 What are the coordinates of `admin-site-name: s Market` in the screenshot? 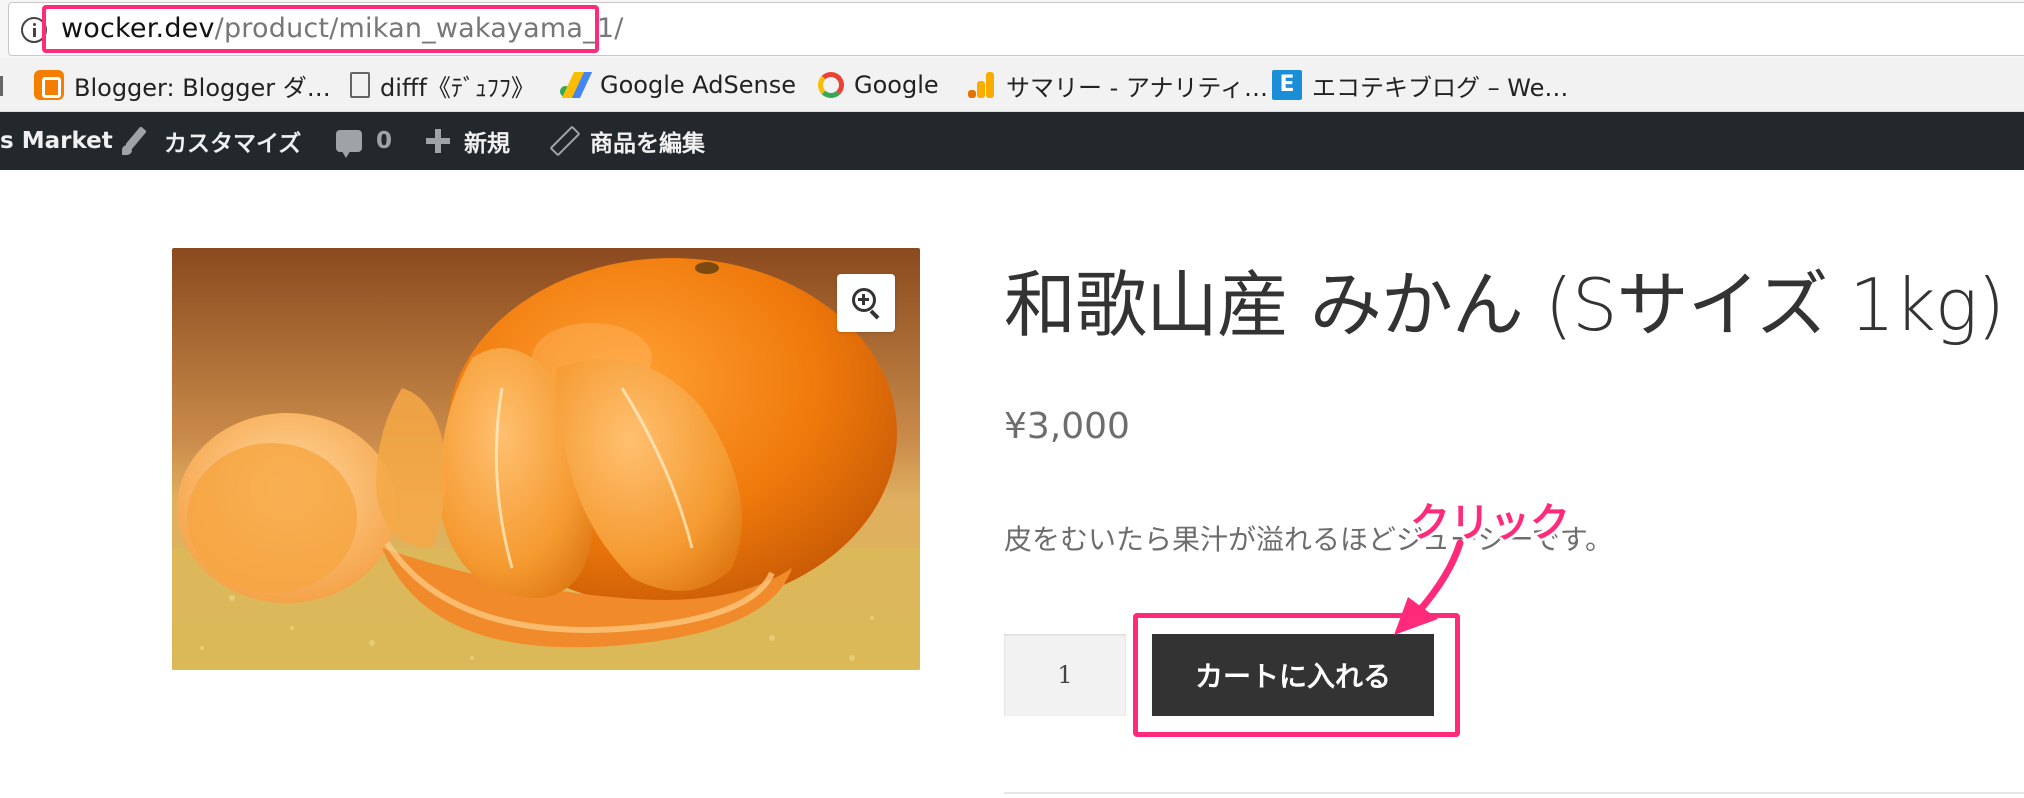 It's located at (56, 141).